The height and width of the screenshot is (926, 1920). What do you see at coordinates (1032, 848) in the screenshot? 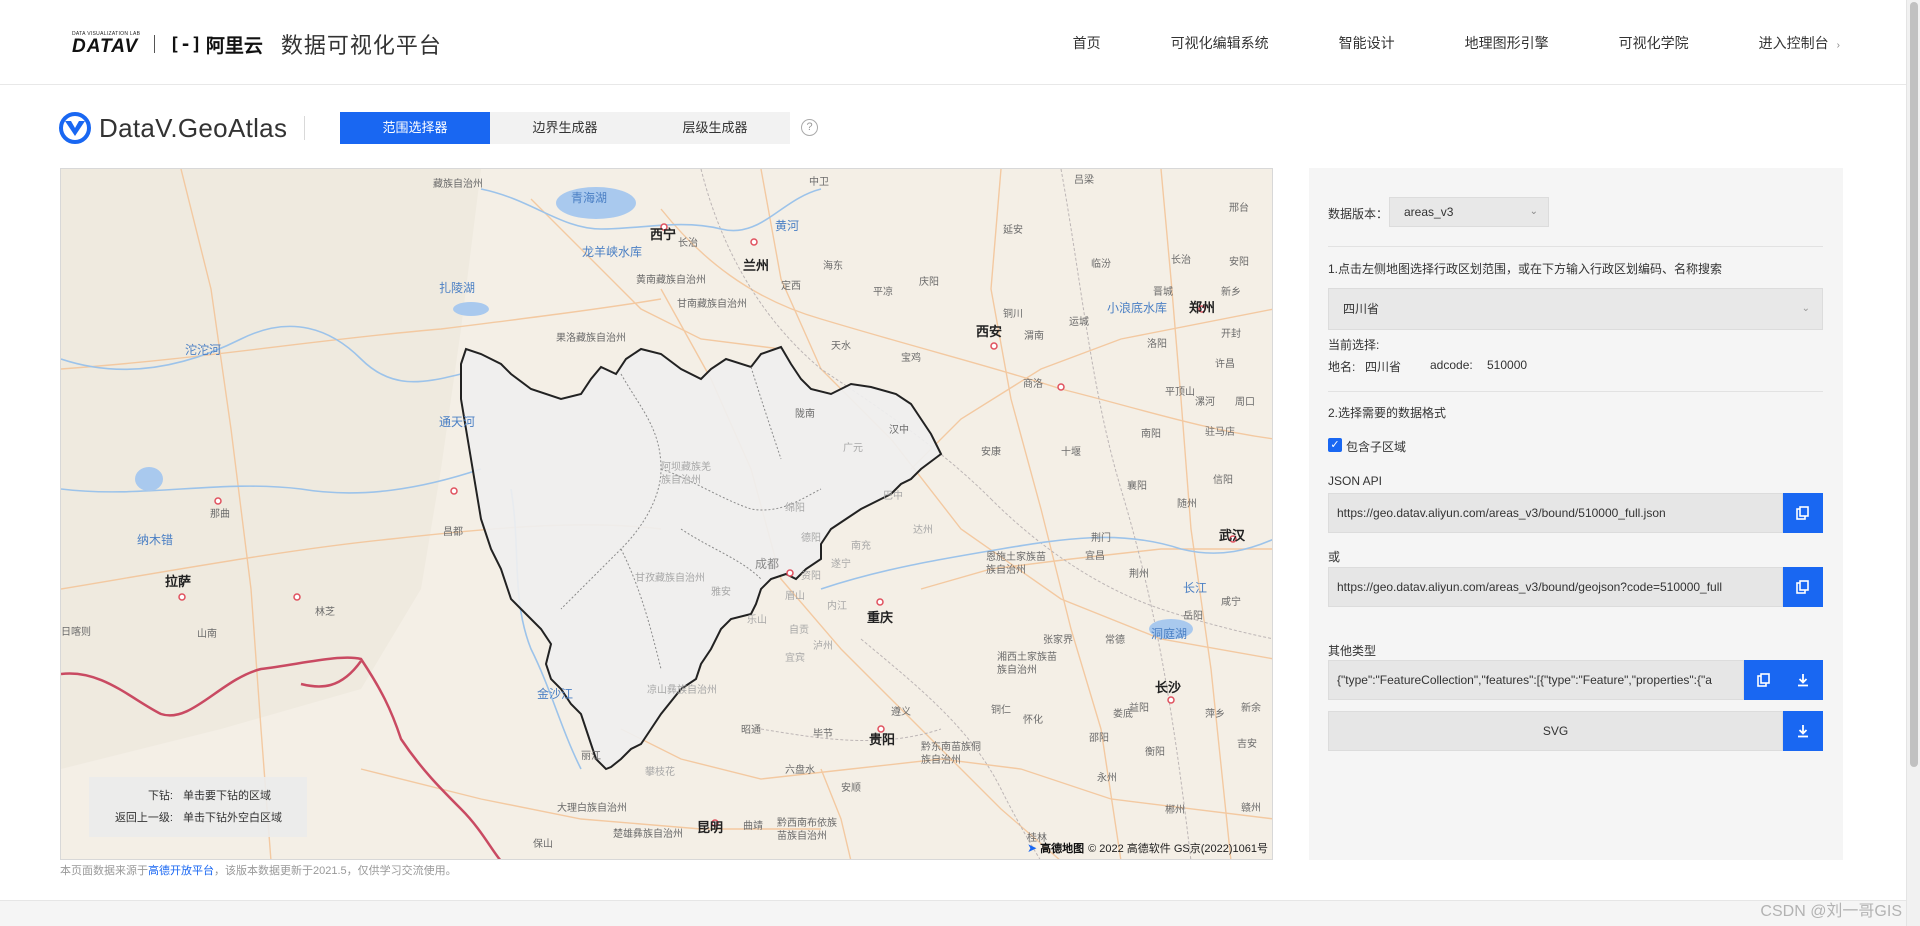
I see `amap-arrow-icon: ➤` at bounding box center [1032, 848].